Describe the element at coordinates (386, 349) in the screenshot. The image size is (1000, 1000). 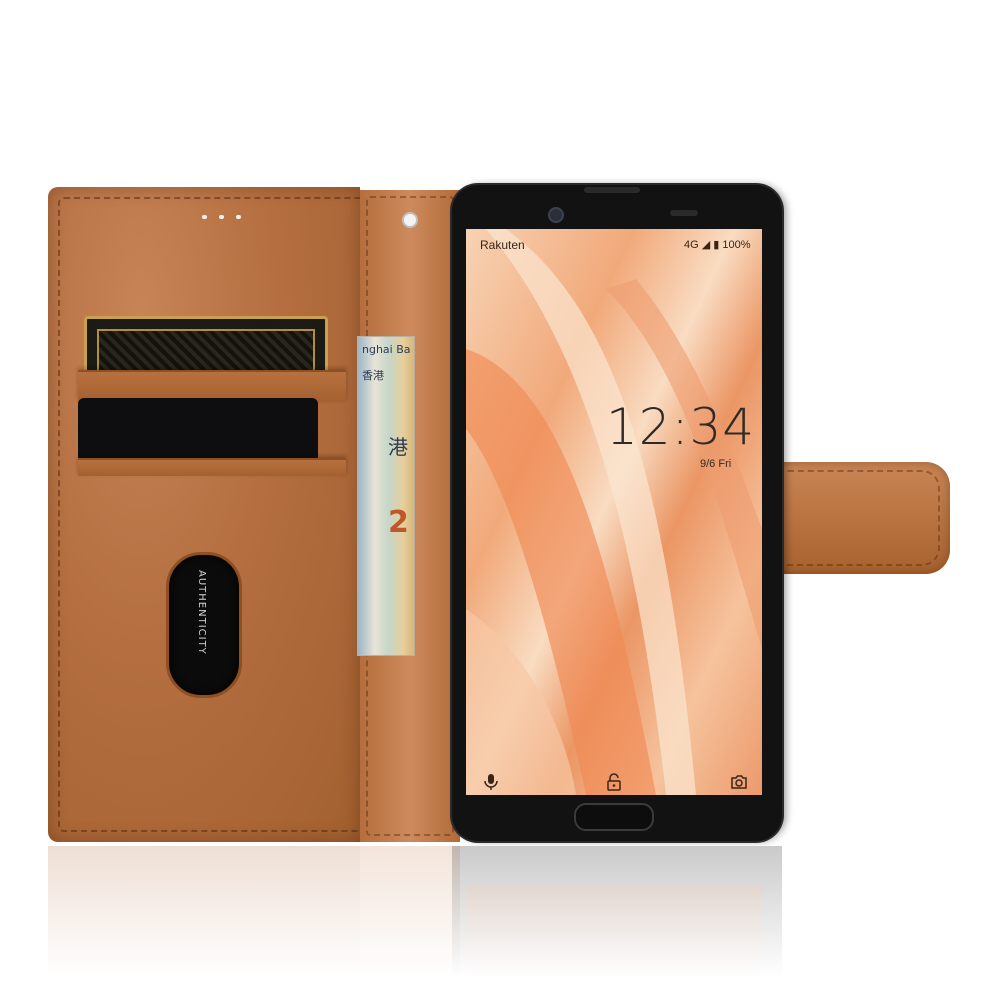
I see `banknote-text: nghai Ba` at that location.